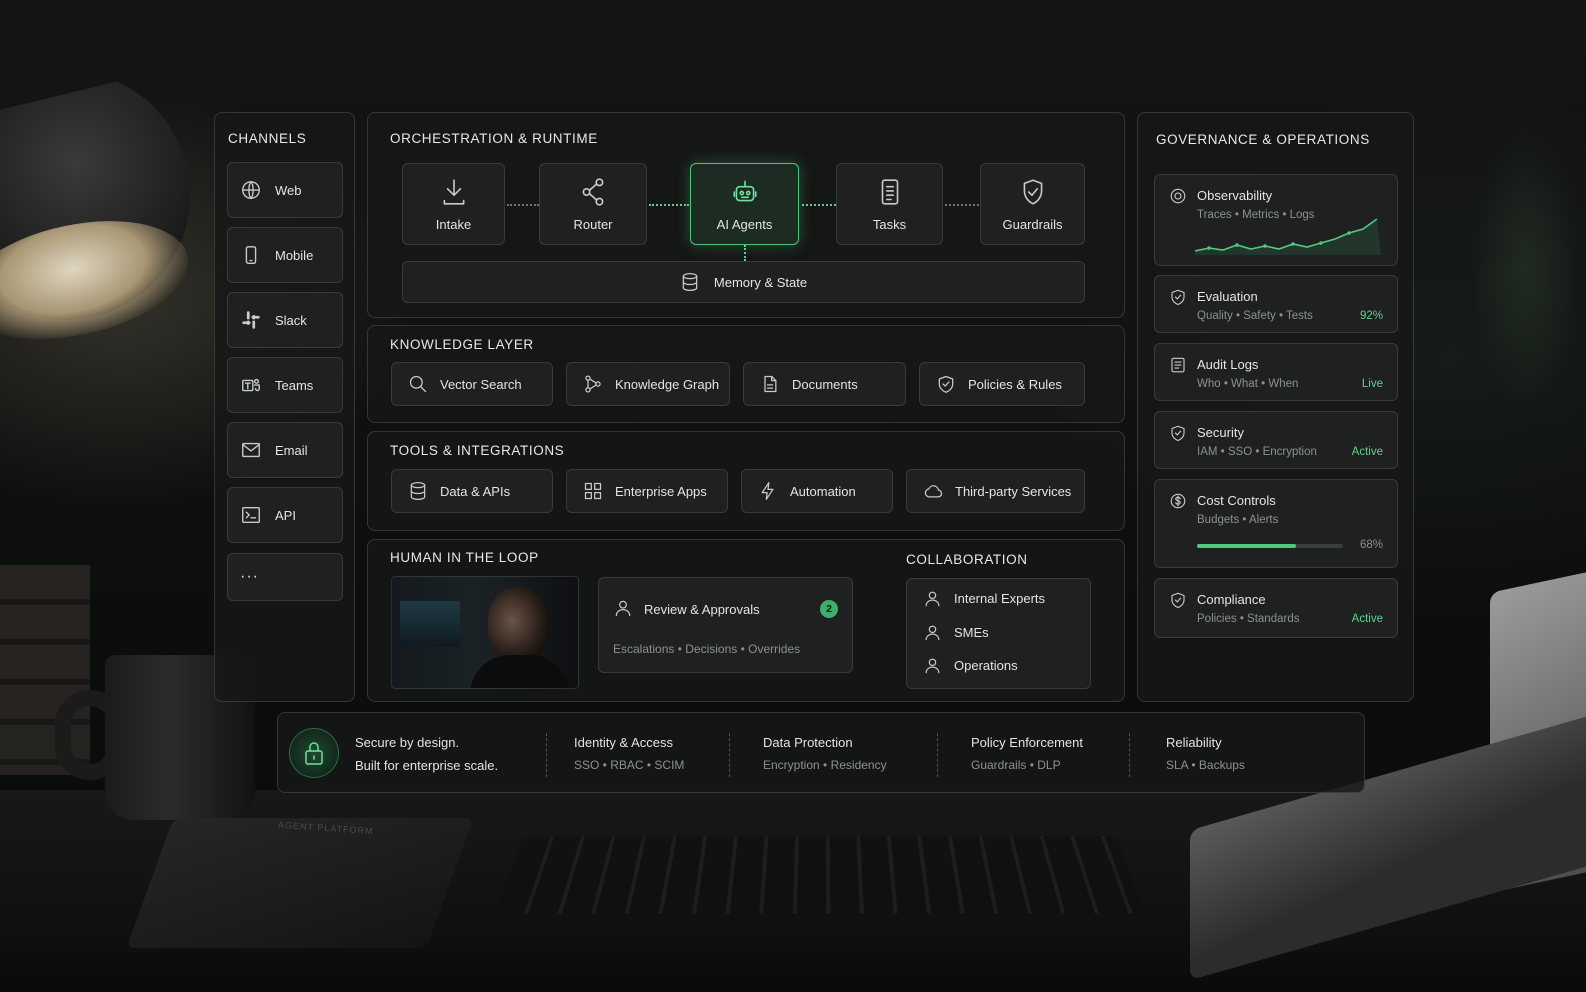 The height and width of the screenshot is (992, 1586). What do you see at coordinates (481, 384) in the screenshot?
I see `pill-label: Vector Search` at bounding box center [481, 384].